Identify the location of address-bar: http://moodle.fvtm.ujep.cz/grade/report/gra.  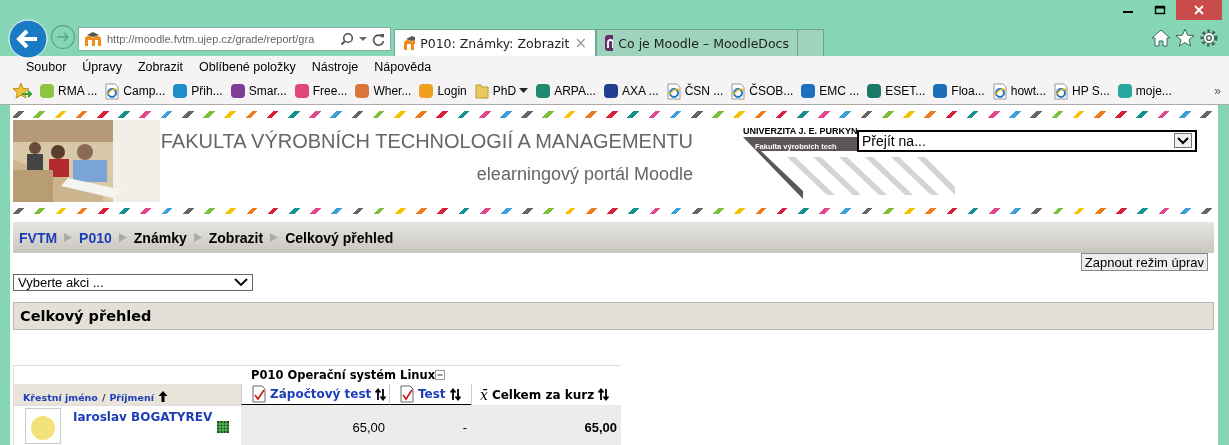
(234, 39).